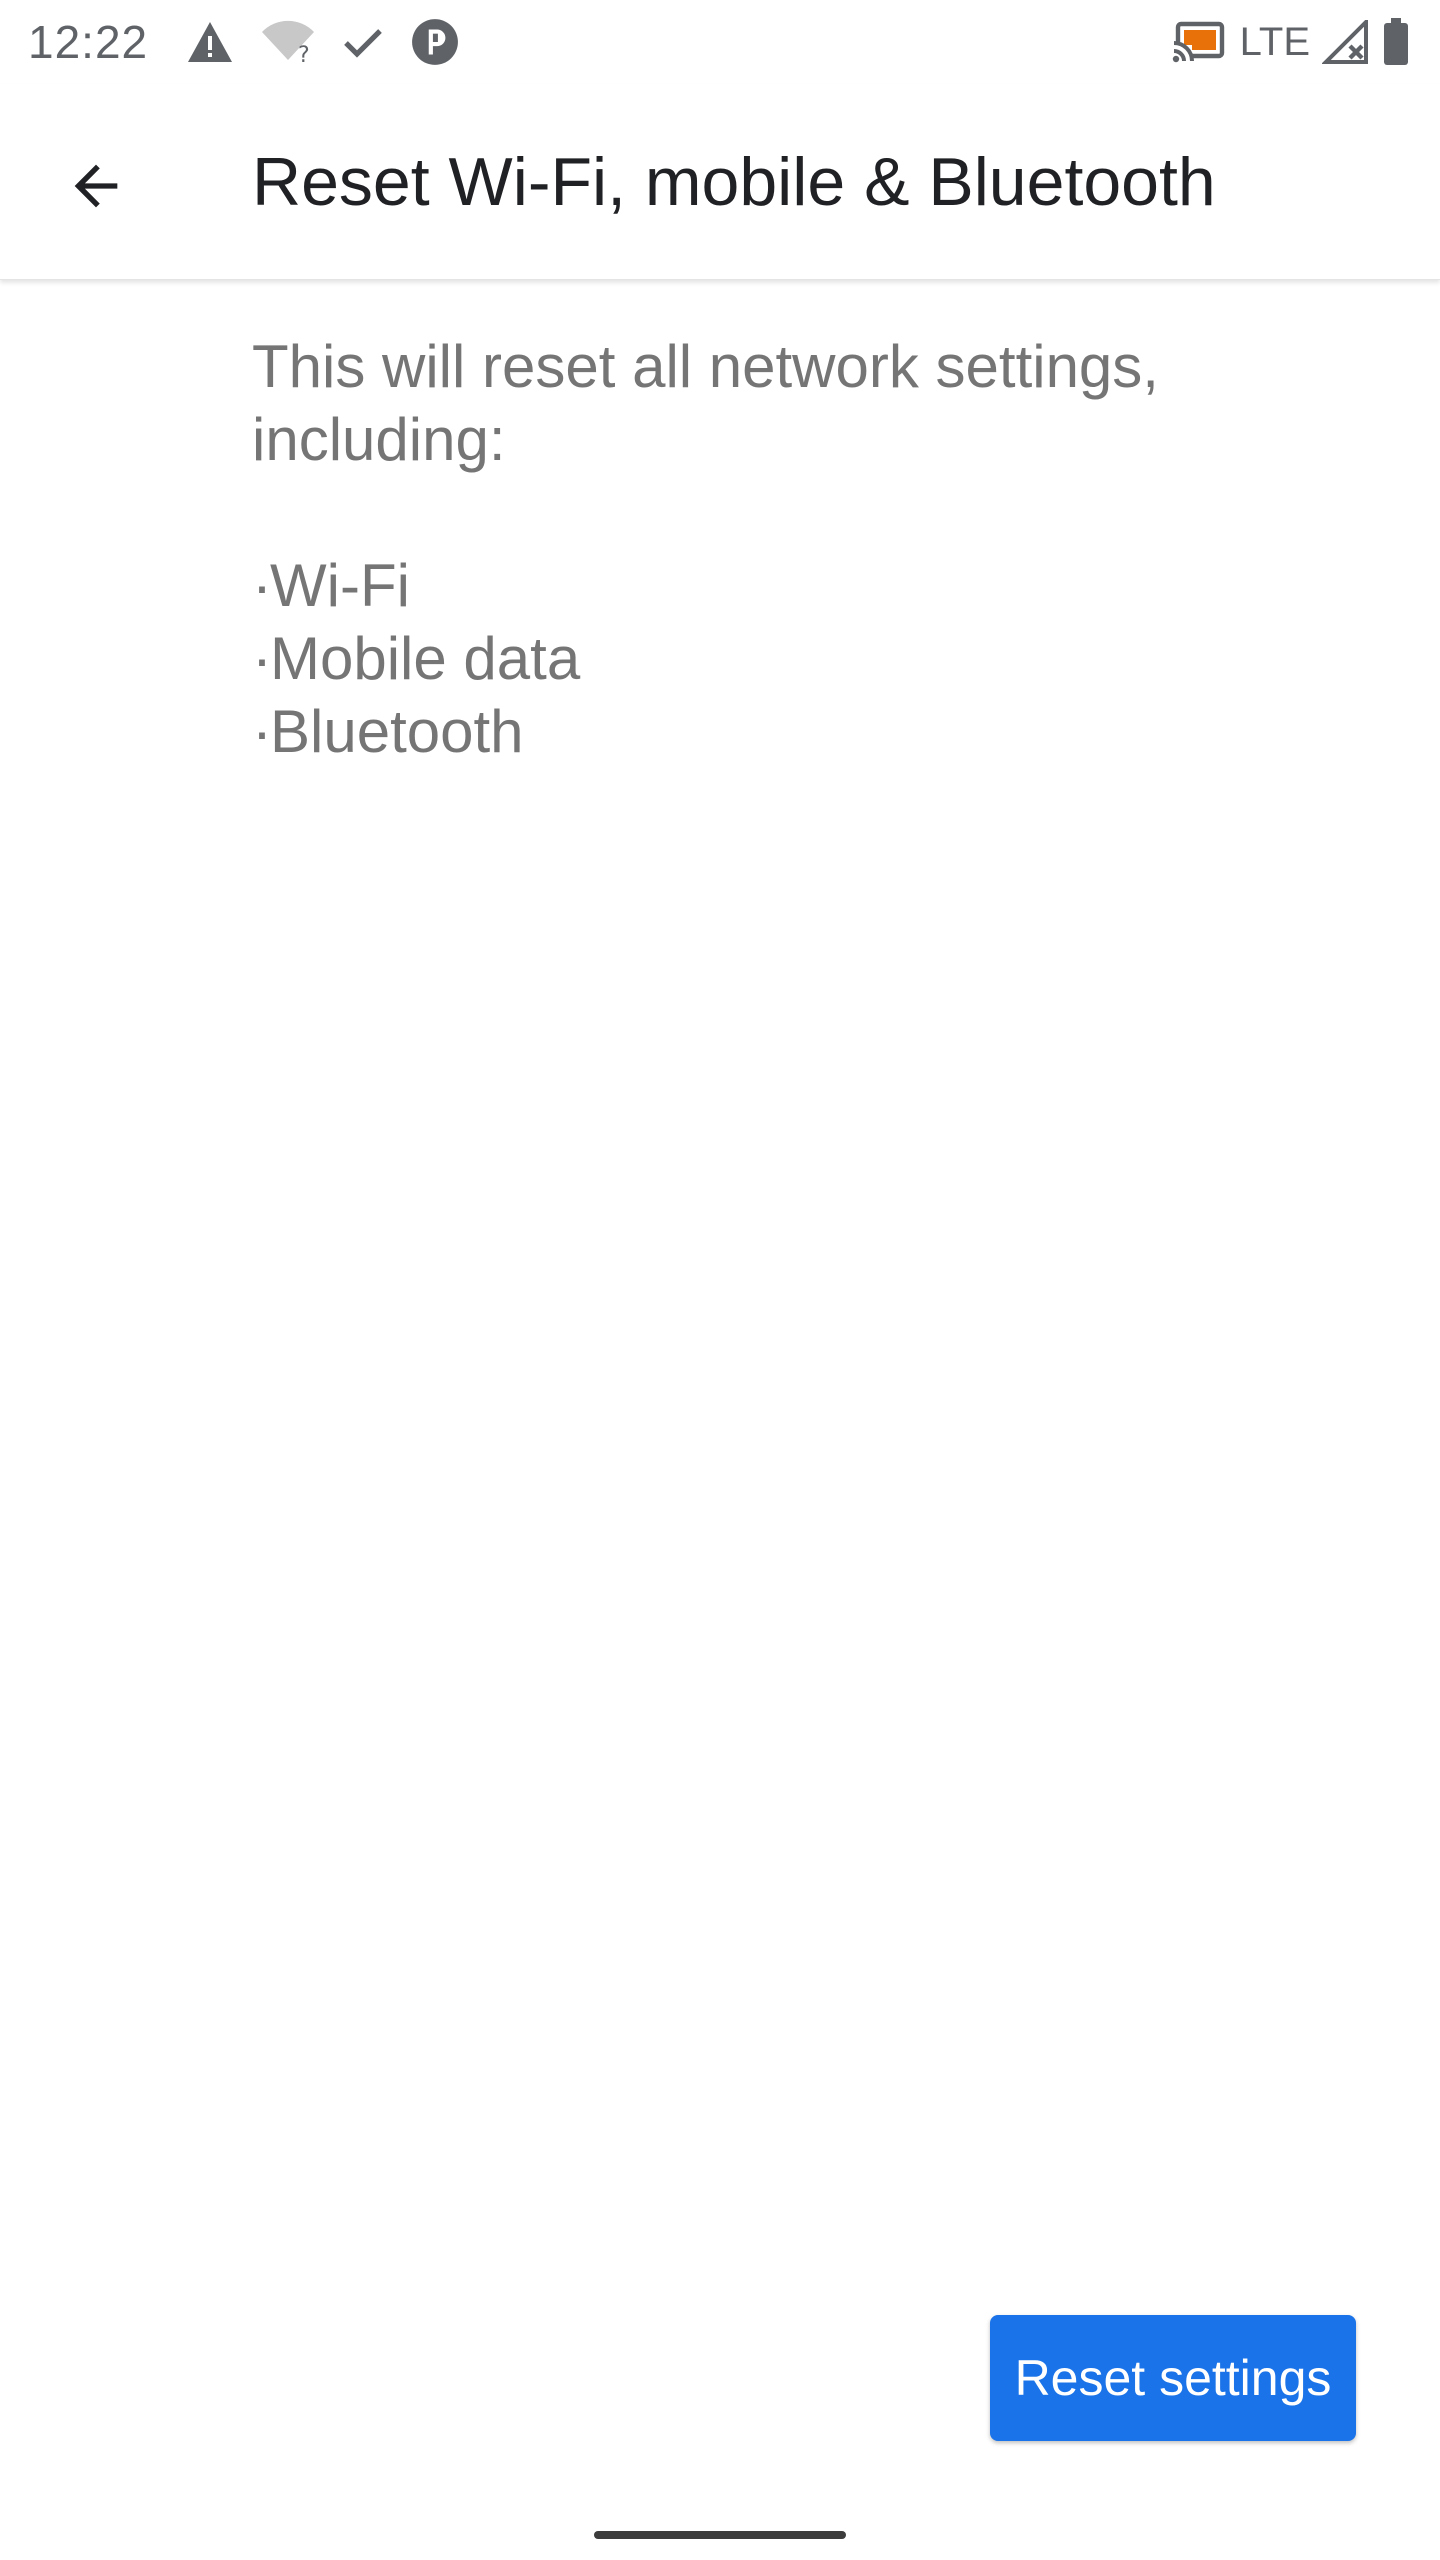  Describe the element at coordinates (397, 731) in the screenshot. I see `list-item-label: Bluetooth` at that location.